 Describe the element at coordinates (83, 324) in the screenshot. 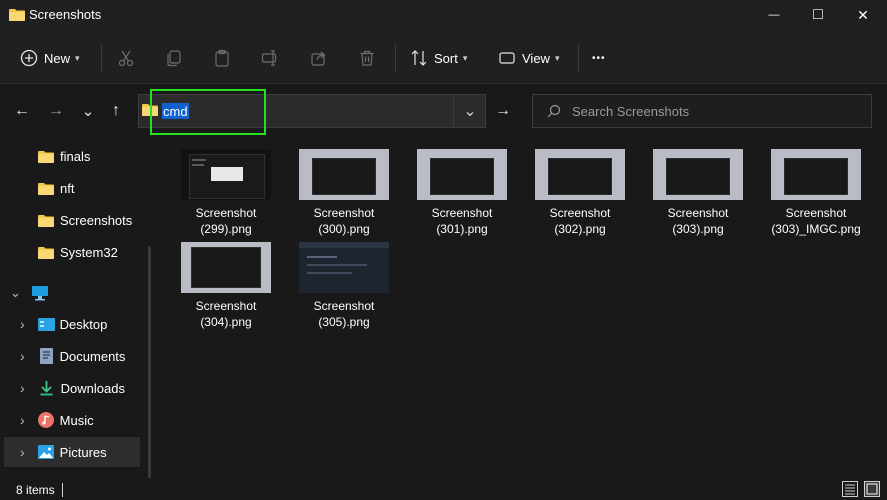

I see `sidebar-item-label: Desktop` at that location.